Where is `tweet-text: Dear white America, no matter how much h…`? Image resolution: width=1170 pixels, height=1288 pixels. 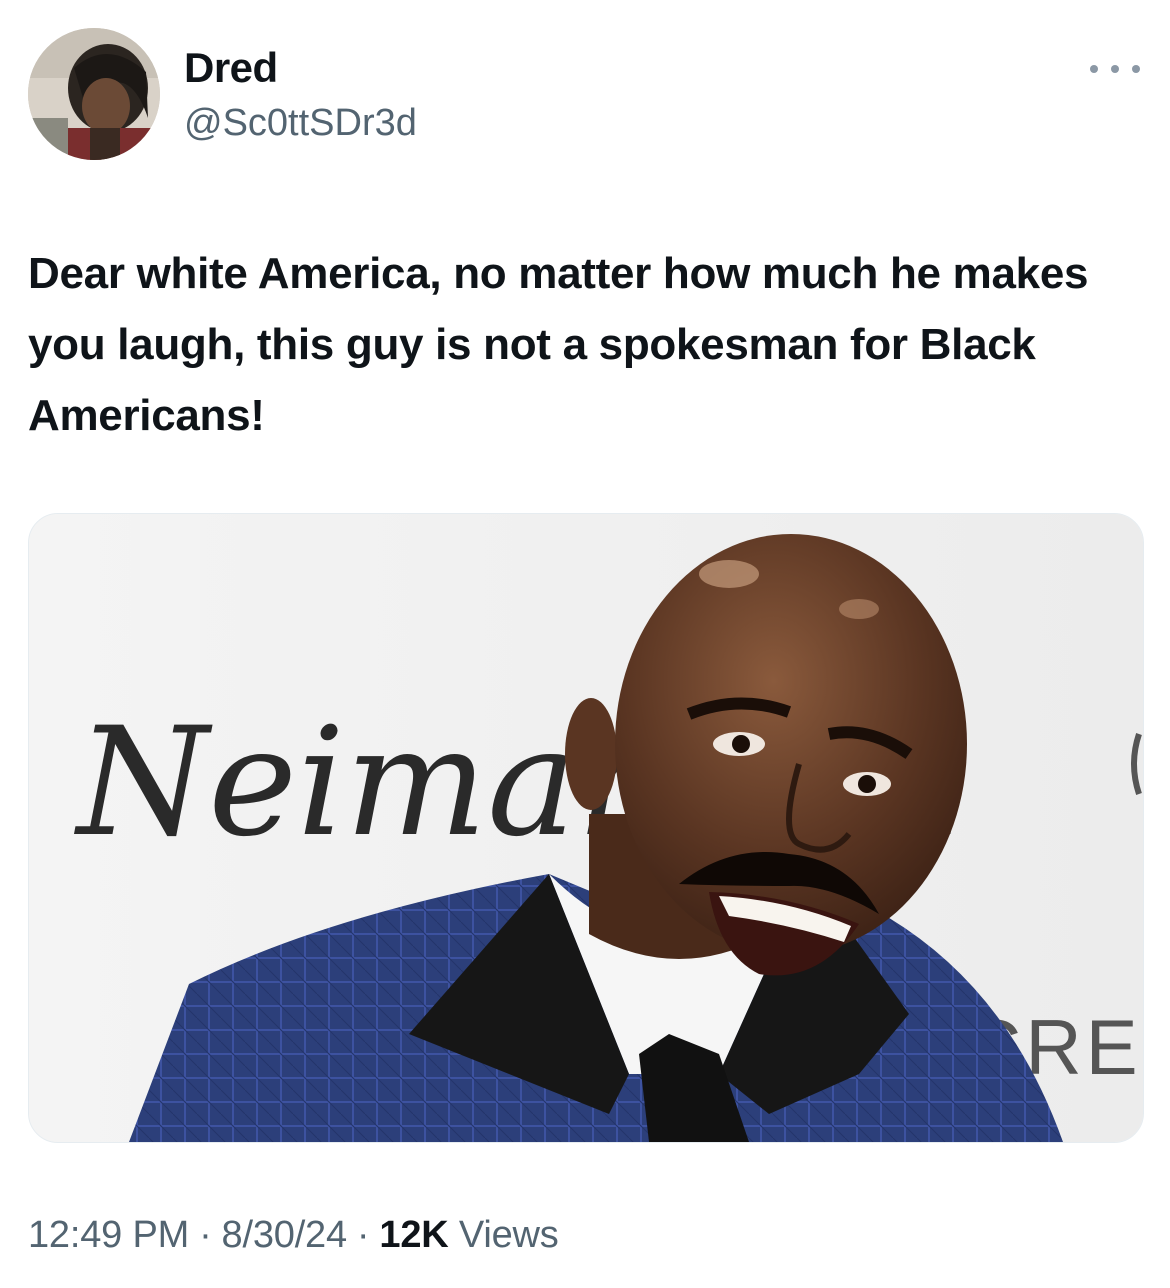
tweet-text: Dear white America, no matter how much h… is located at coordinates (558, 344).